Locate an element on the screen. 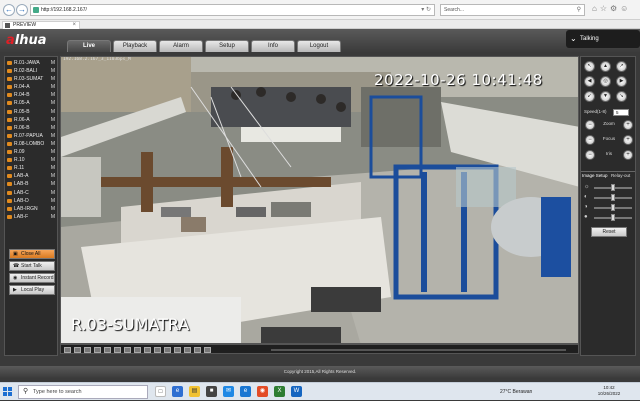 This screenshot has height=401, width=640. channel-item: LAB-C M is located at coordinates (31, 193).